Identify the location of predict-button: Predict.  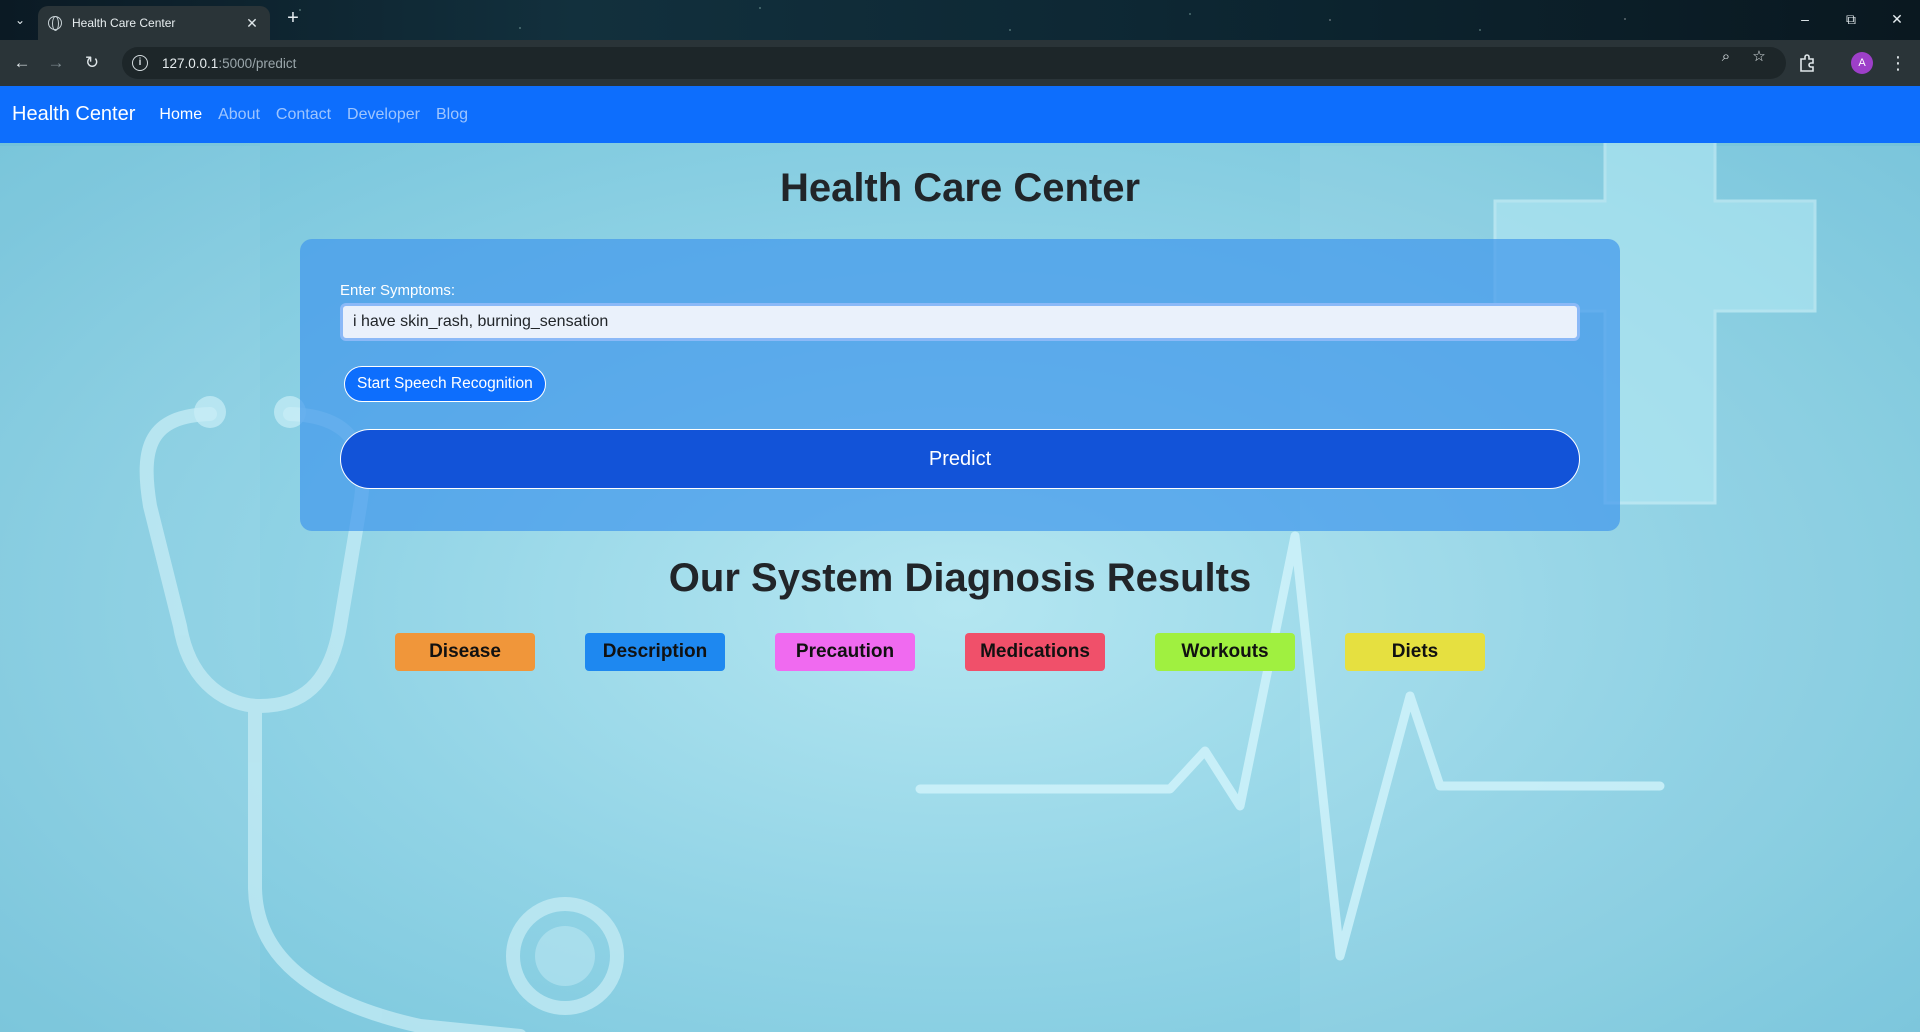
(960, 459).